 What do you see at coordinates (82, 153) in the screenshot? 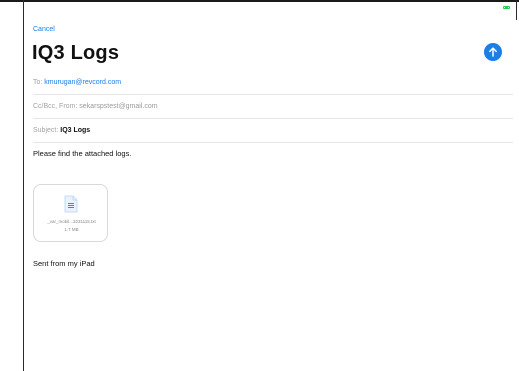
I see `message-body: Please find the attached logs.` at bounding box center [82, 153].